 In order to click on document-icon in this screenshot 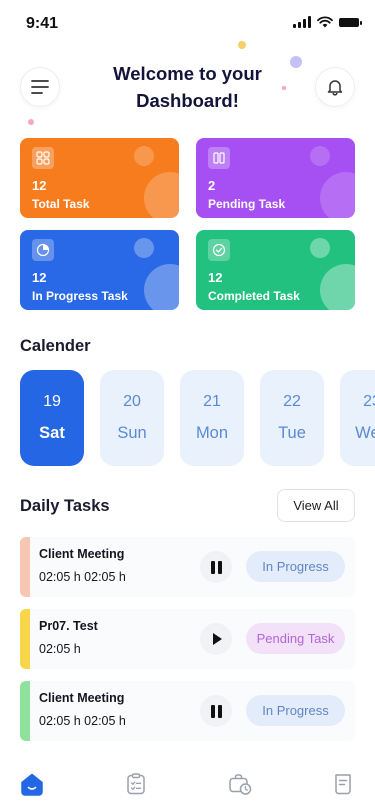, I will do `click(343, 784)`.